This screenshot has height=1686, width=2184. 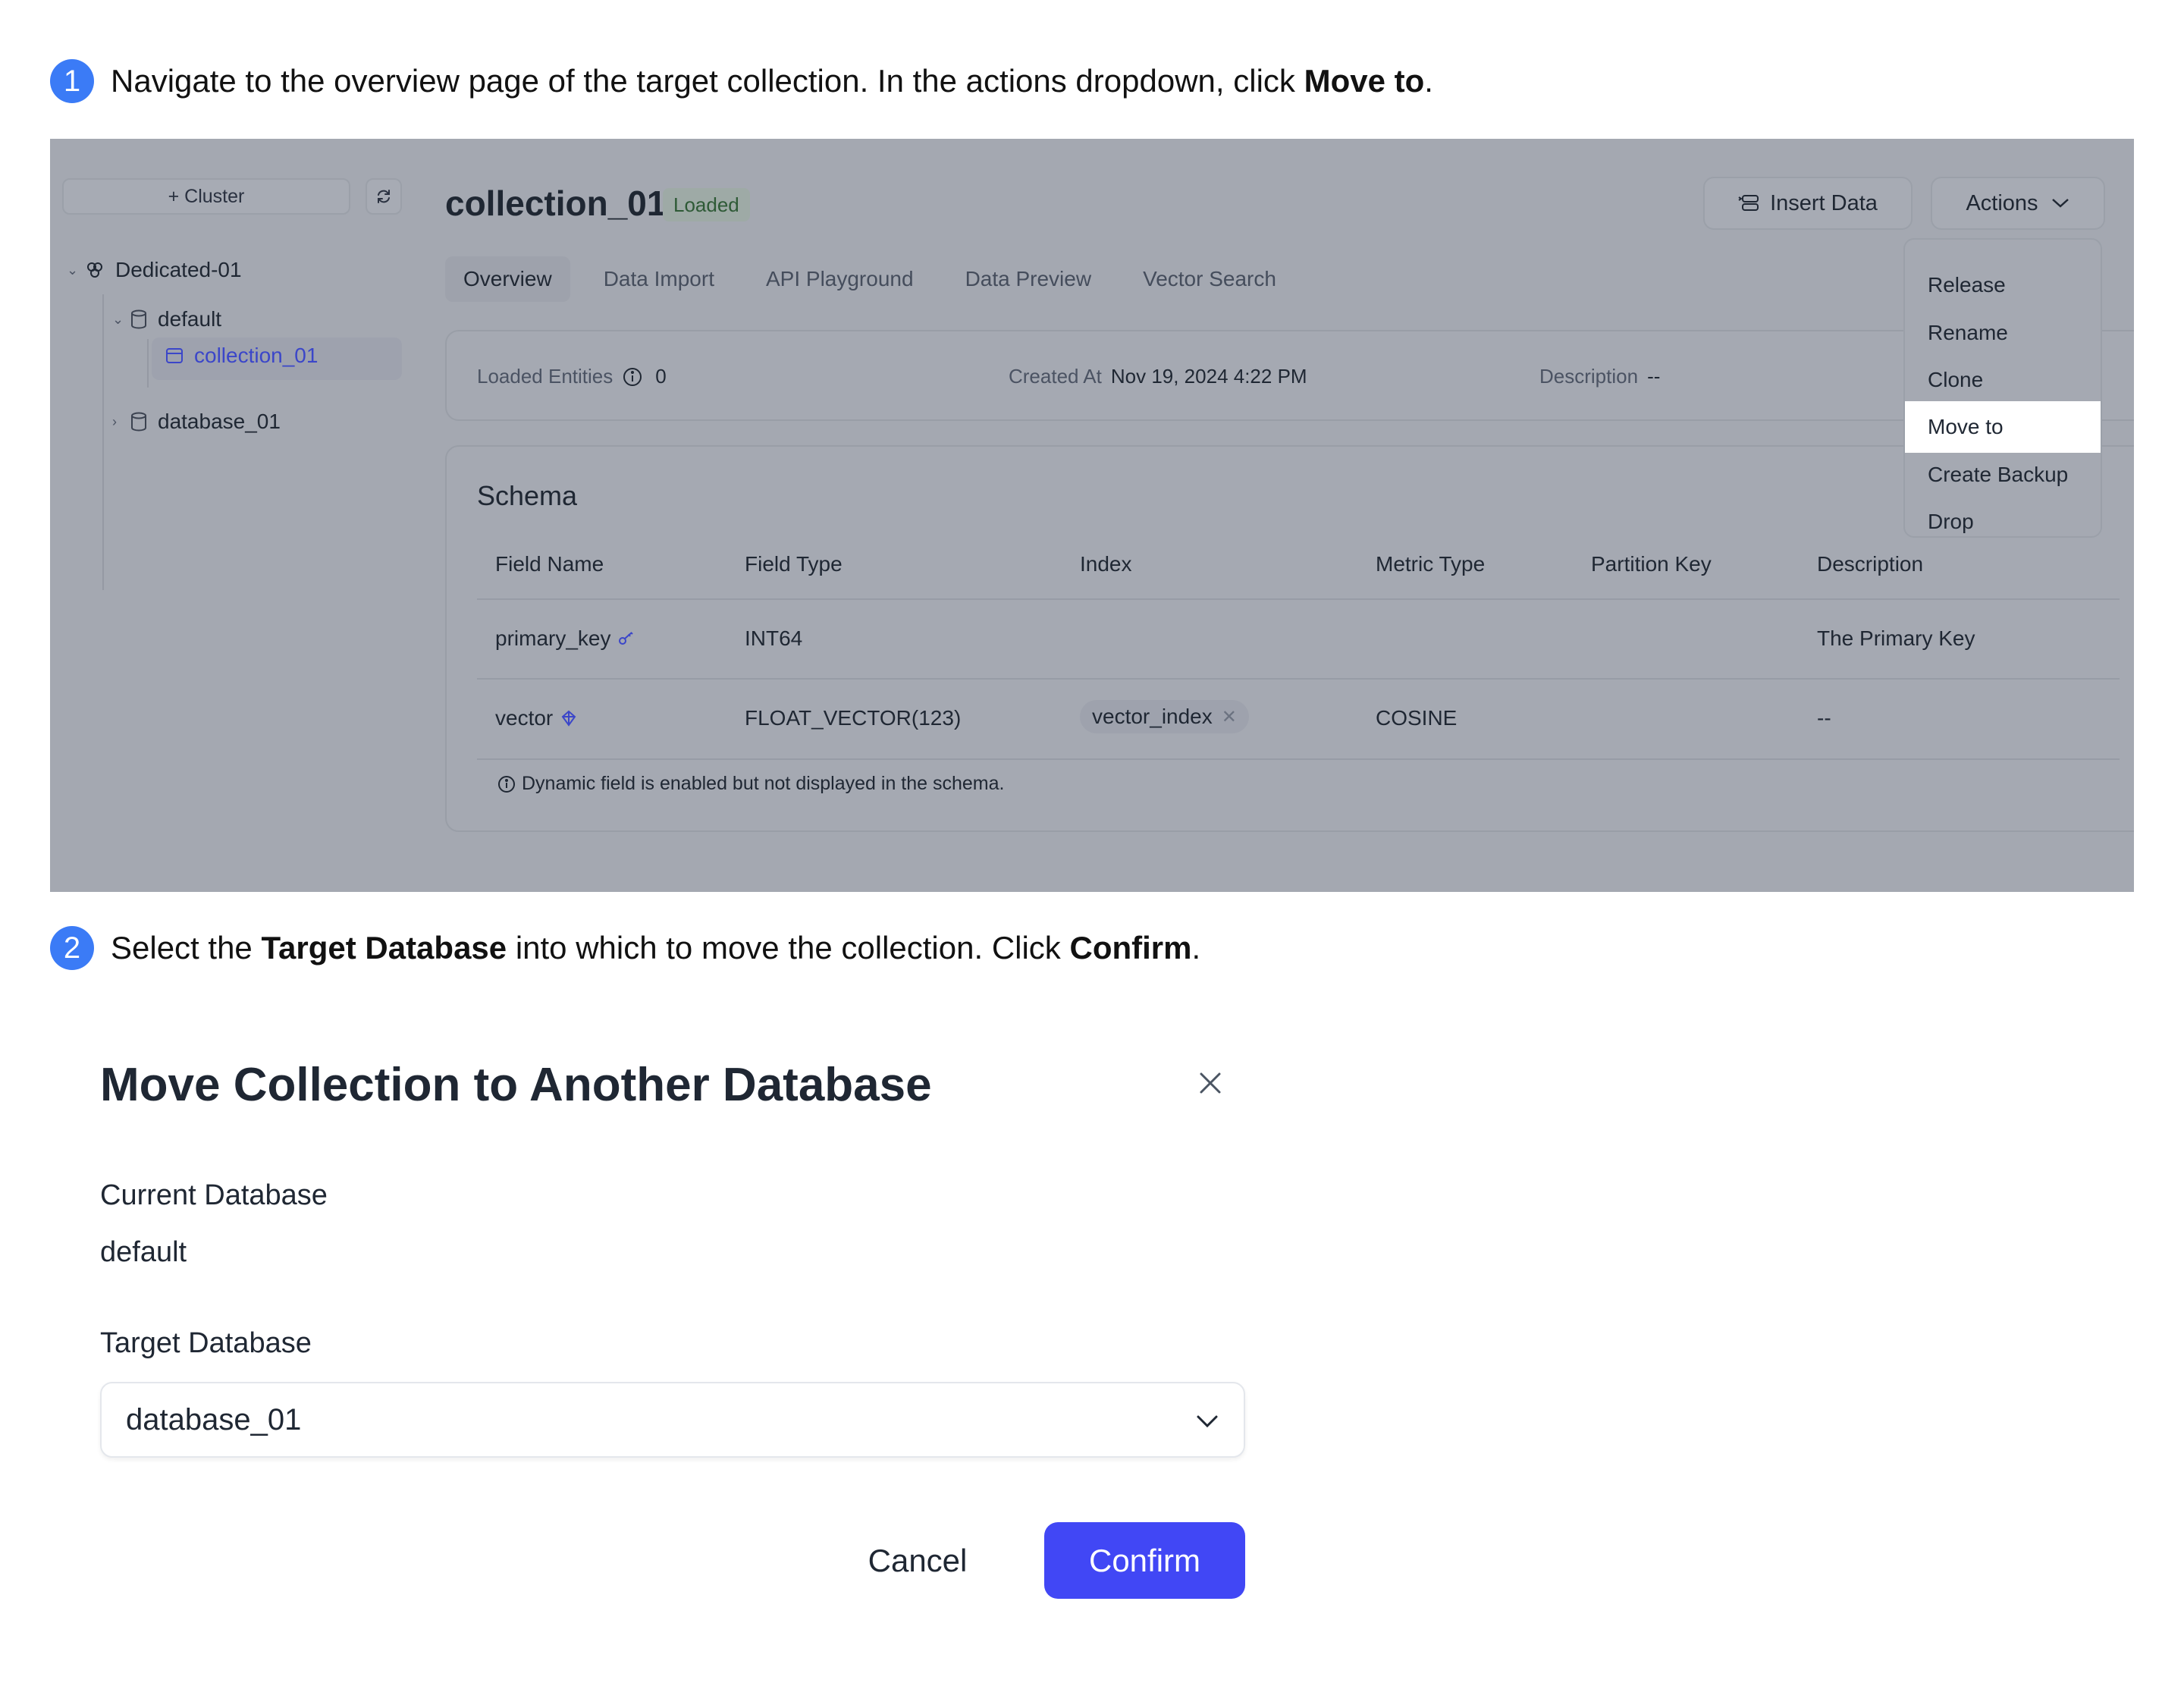 I want to click on refresh-icon, so click(x=384, y=197).